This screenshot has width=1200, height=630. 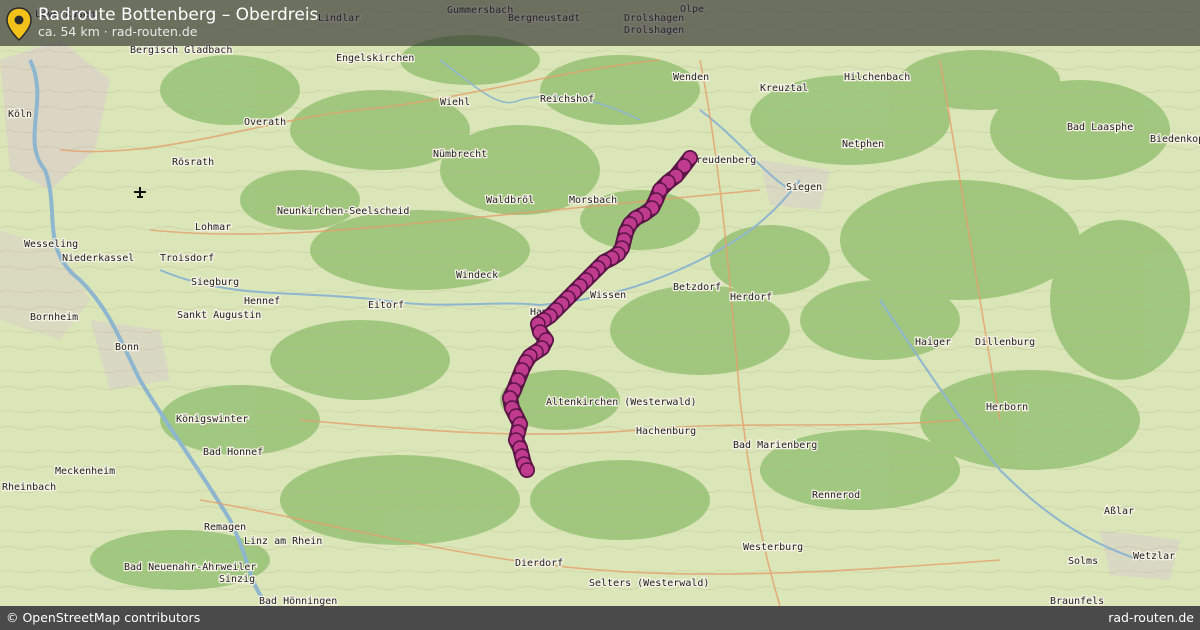 I want to click on place-label-herborn: Herborn, so click(x=1007, y=407).